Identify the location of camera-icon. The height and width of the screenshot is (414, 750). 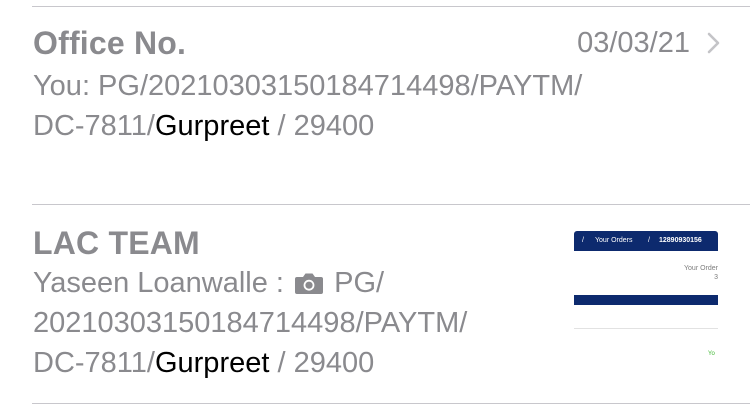
(309, 283).